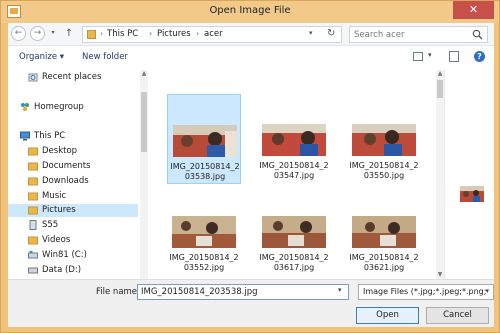 The height and width of the screenshot is (333, 500). I want to click on search-input, so click(411, 35).